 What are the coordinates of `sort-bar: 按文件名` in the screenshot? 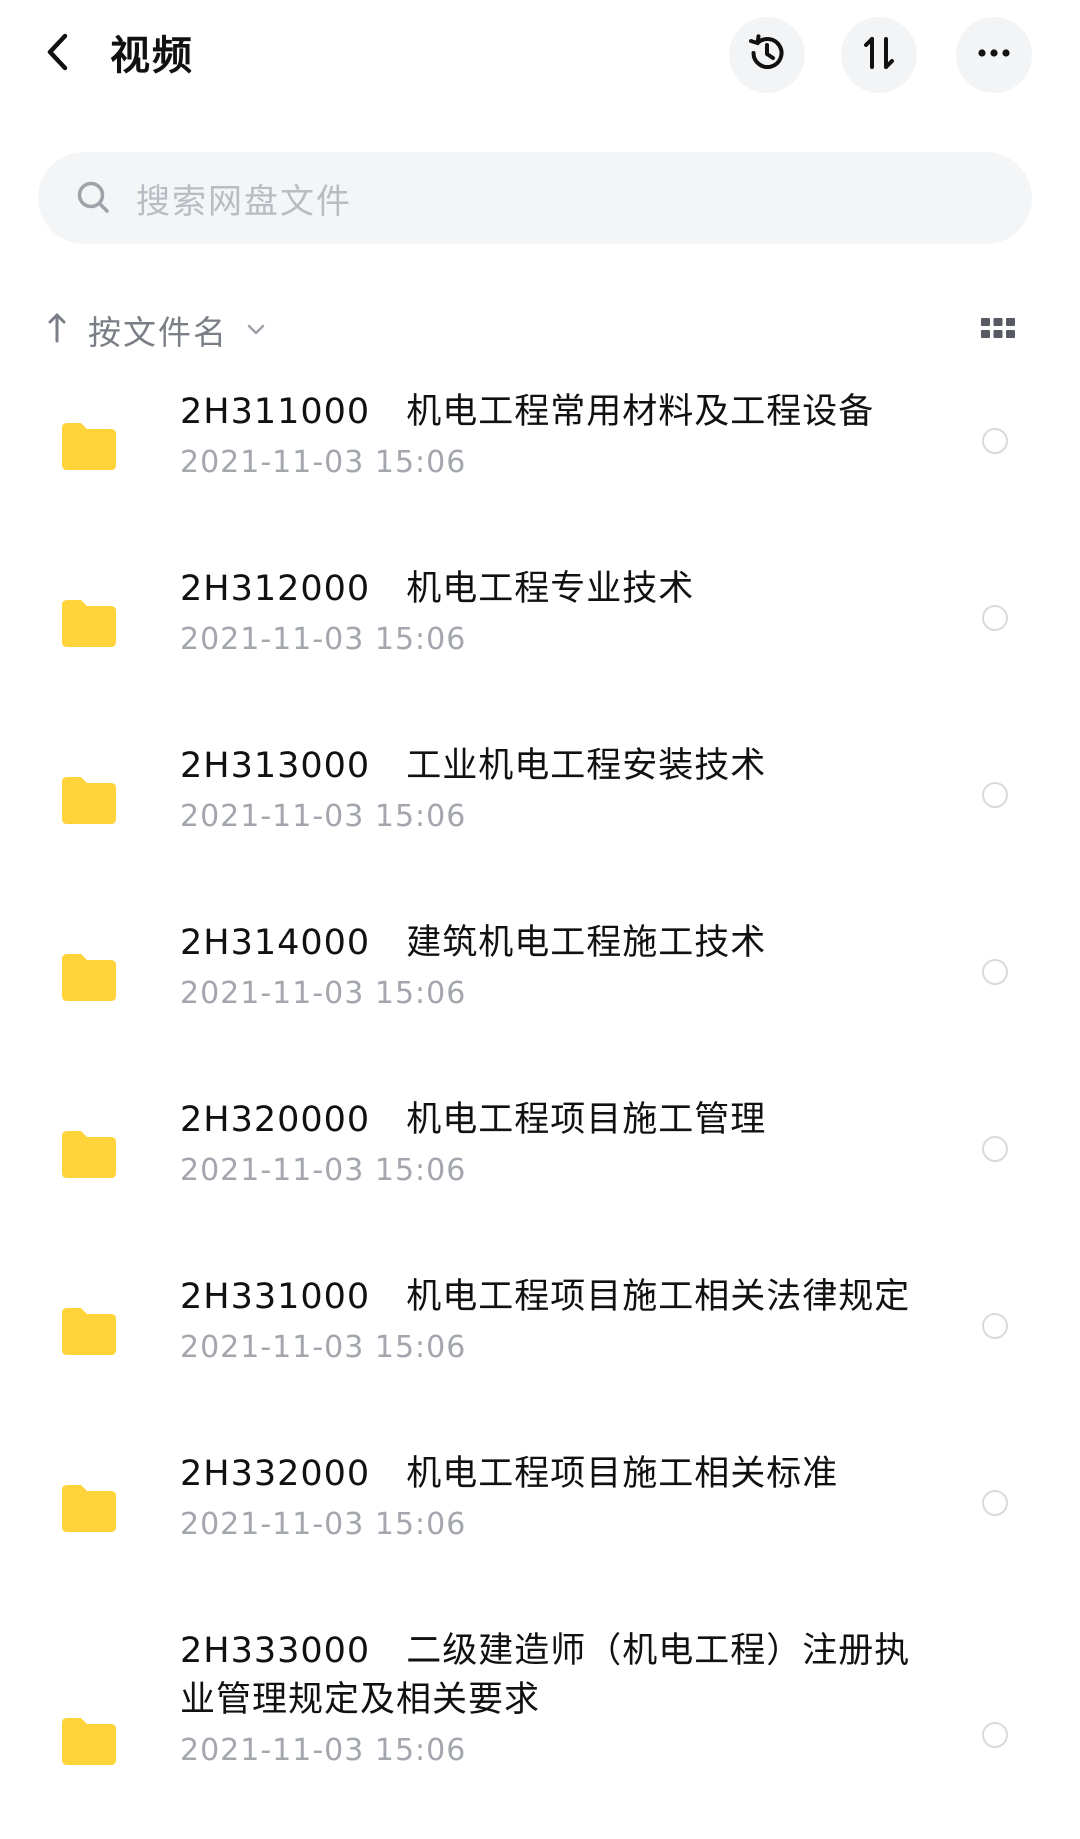 It's located at (540, 330).